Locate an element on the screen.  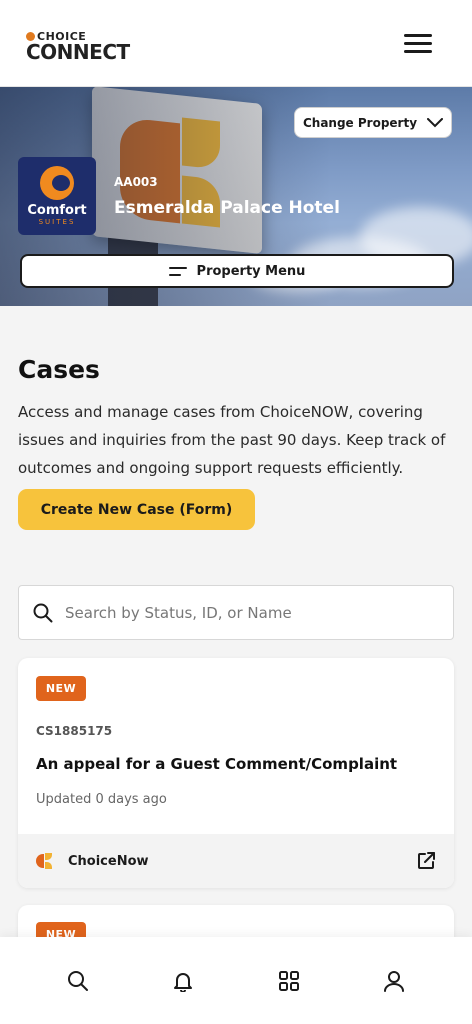
choice-connect-logo: CHOICE CONNECT is located at coordinates (78, 46).